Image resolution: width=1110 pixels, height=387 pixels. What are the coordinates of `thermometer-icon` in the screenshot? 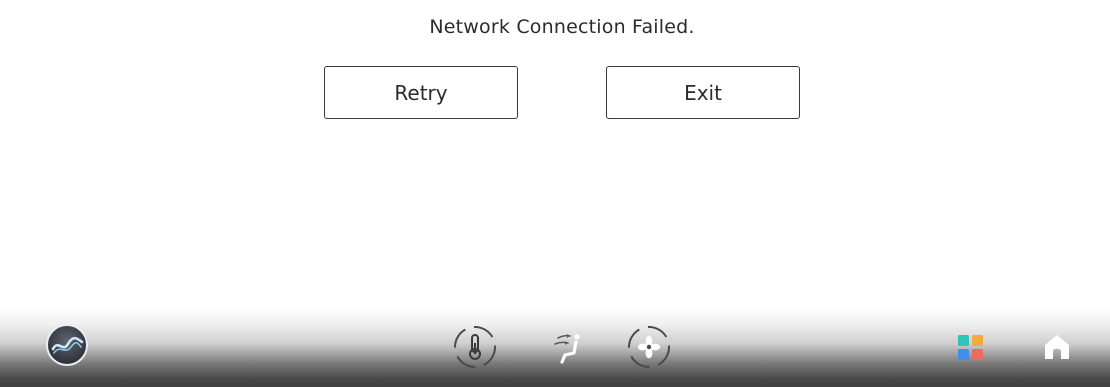 It's located at (475, 347).